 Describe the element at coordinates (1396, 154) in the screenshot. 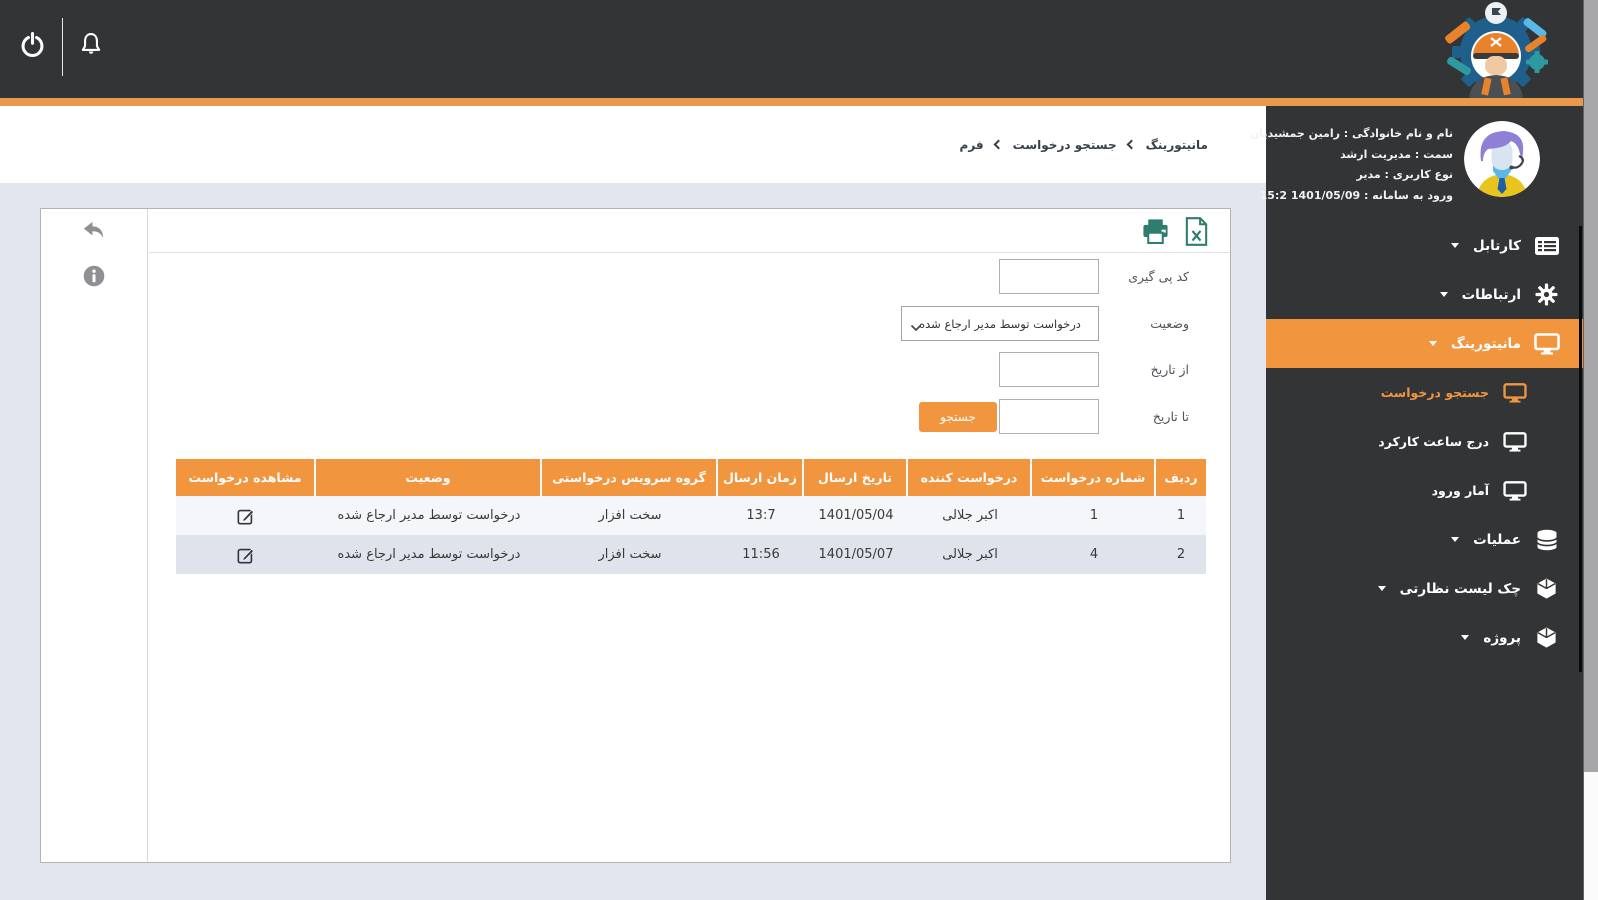

I see `user-position: سمت : مدیریت ارشد` at that location.